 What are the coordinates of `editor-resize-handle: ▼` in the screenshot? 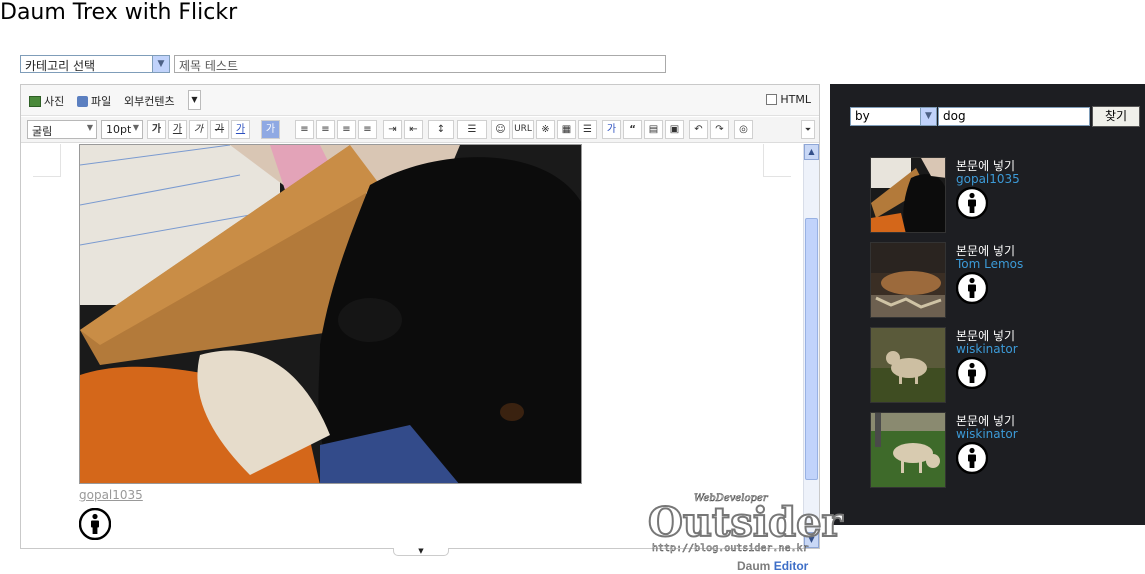 It's located at (421, 552).